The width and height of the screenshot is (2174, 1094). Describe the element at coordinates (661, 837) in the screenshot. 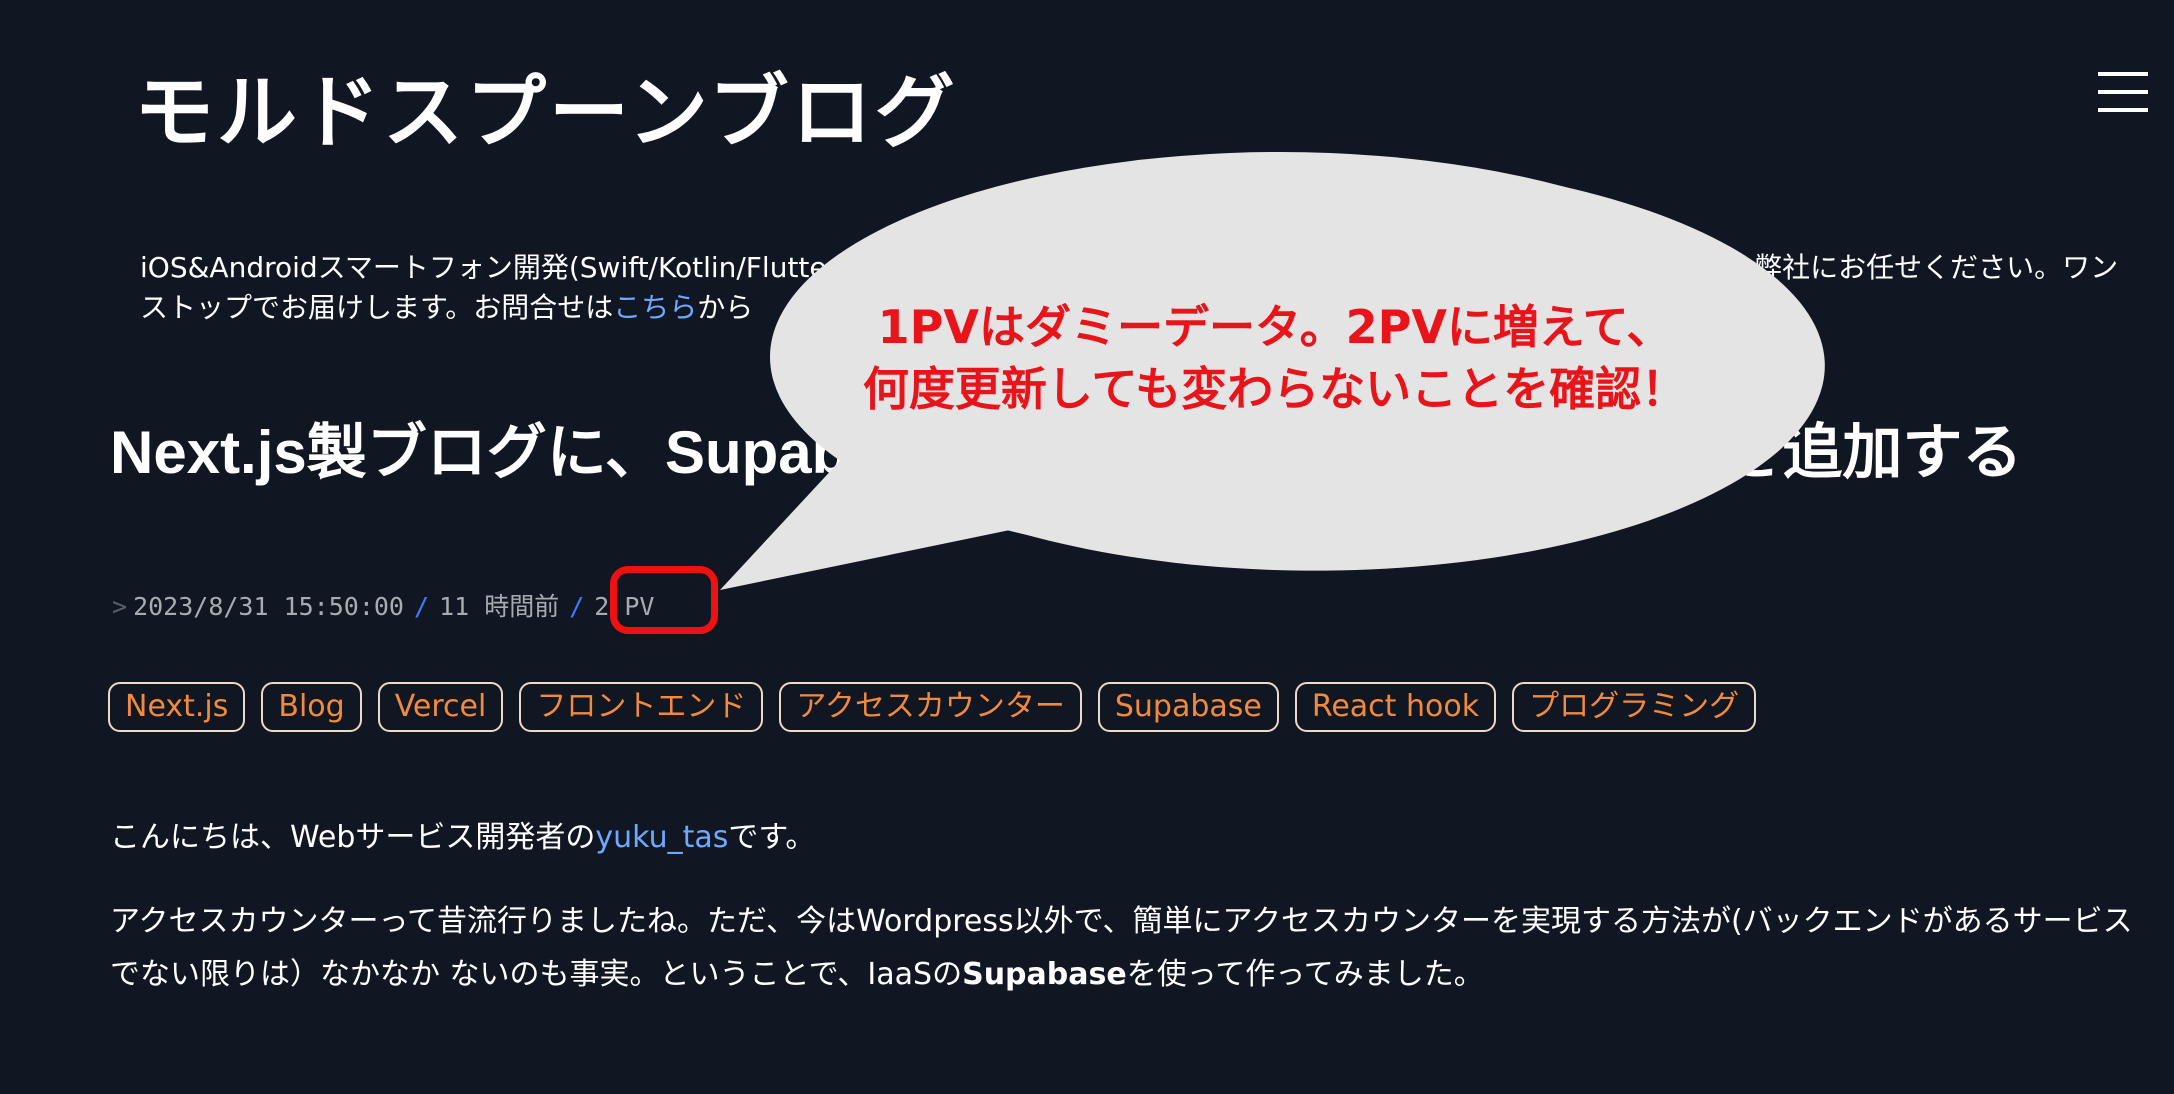

I see `author-link: yuku_tas` at that location.